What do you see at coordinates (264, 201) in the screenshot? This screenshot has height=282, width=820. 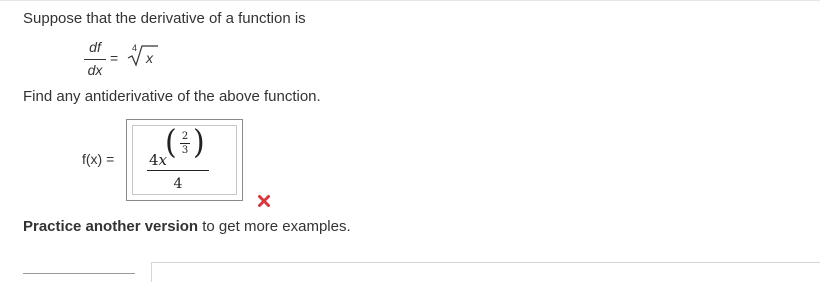 I see `incorrect-x-icon` at bounding box center [264, 201].